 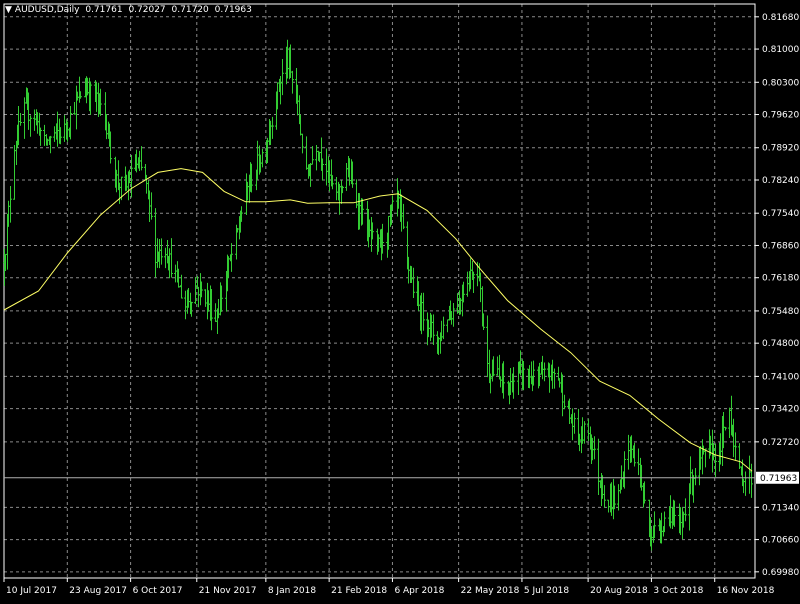 I want to click on x-tick-label: 10 Jul 2017, so click(x=31, y=591).